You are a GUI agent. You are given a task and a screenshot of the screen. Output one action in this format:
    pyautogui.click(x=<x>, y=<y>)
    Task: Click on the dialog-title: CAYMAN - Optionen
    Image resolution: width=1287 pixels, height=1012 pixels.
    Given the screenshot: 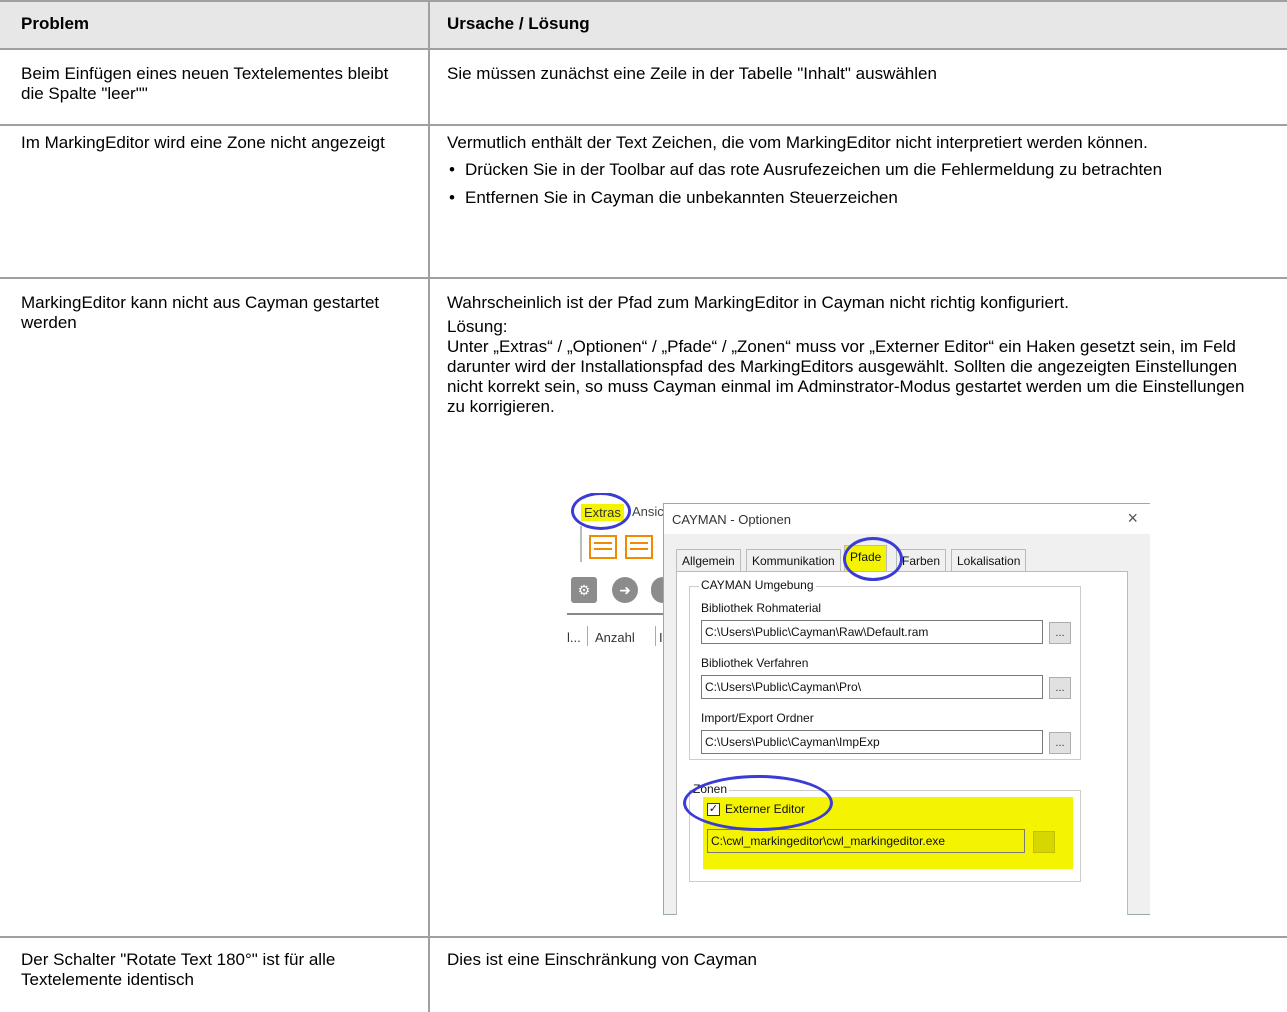 What is the action you would take?
    pyautogui.click(x=731, y=519)
    